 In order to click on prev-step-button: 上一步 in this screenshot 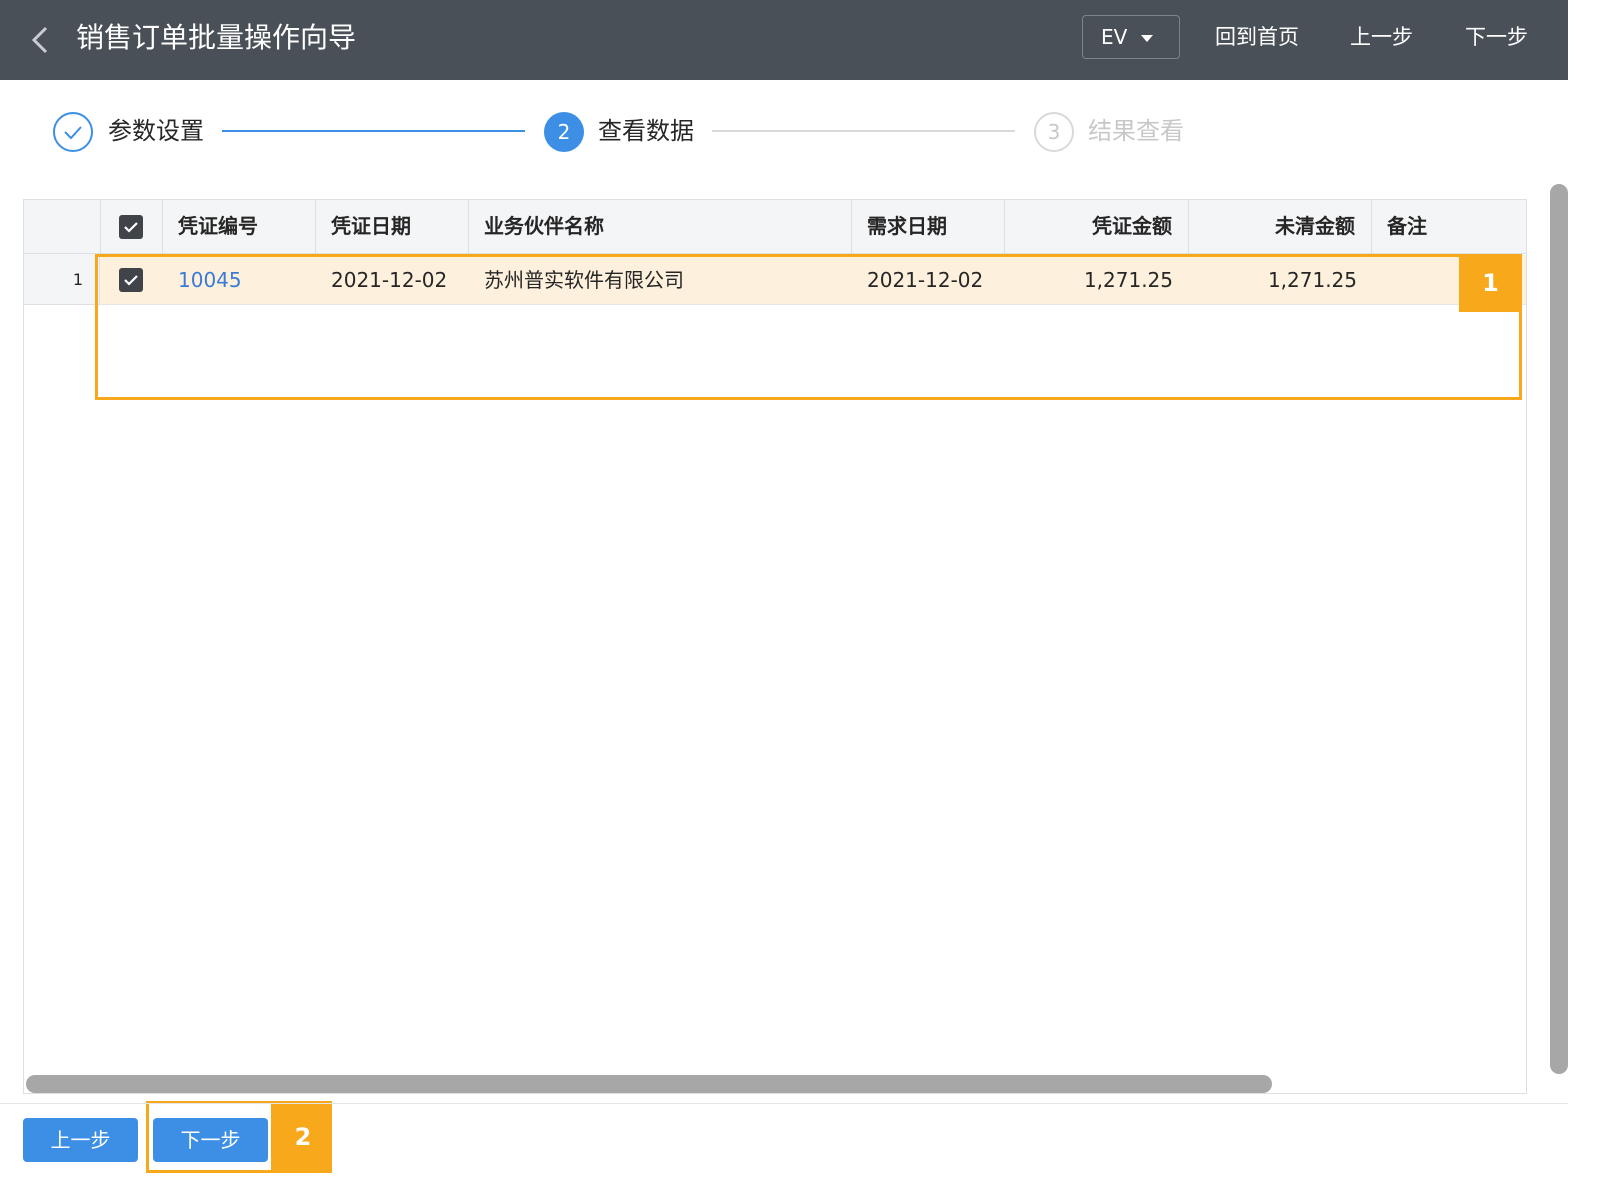, I will do `click(80, 1140)`.